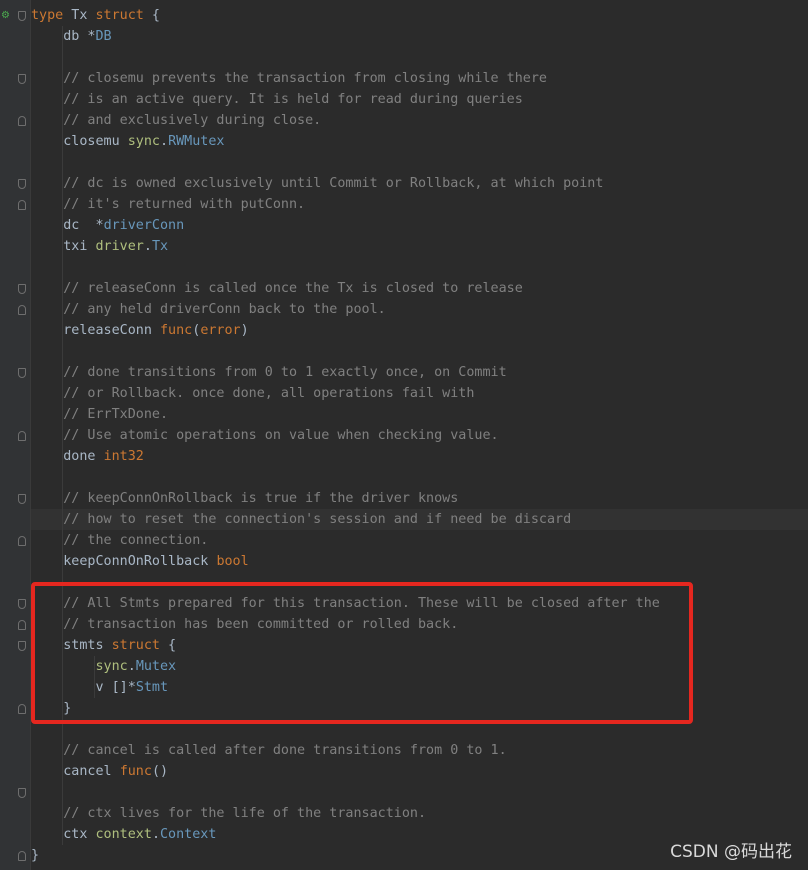  I want to click on code-line: // ErrTxDone., so click(419, 414).